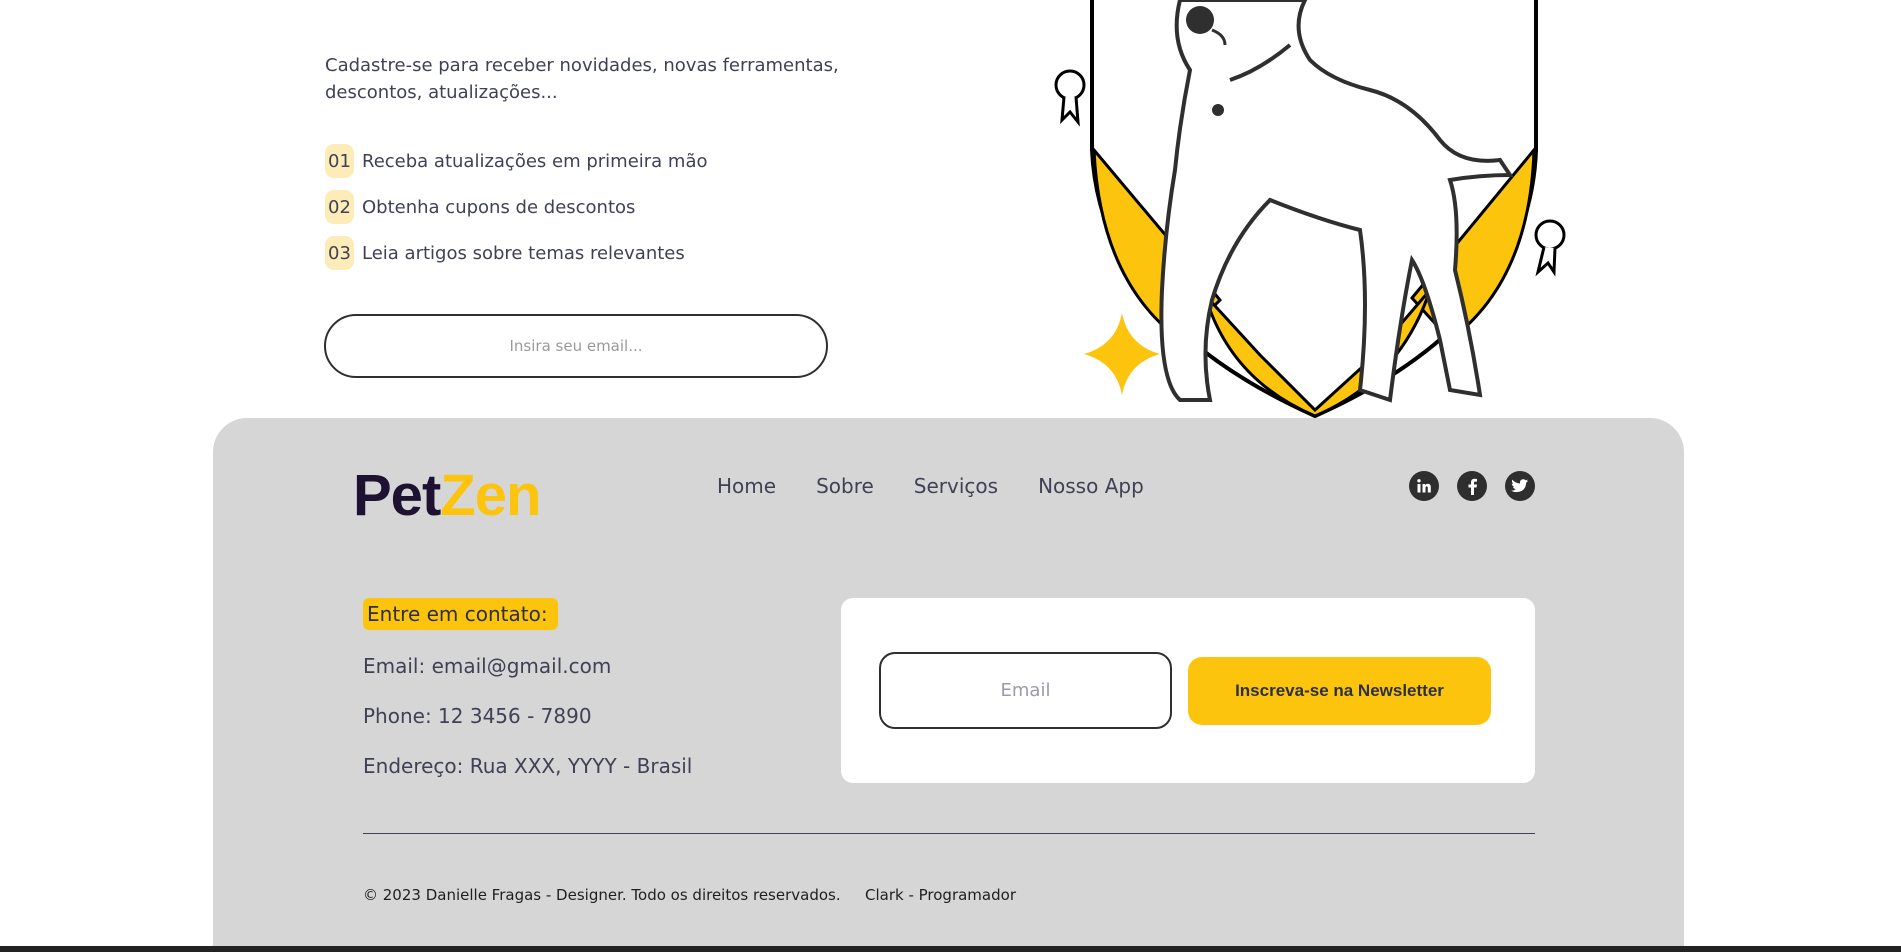 This screenshot has height=952, width=1901. What do you see at coordinates (339, 207) in the screenshot?
I see `benefit-number: 02` at bounding box center [339, 207].